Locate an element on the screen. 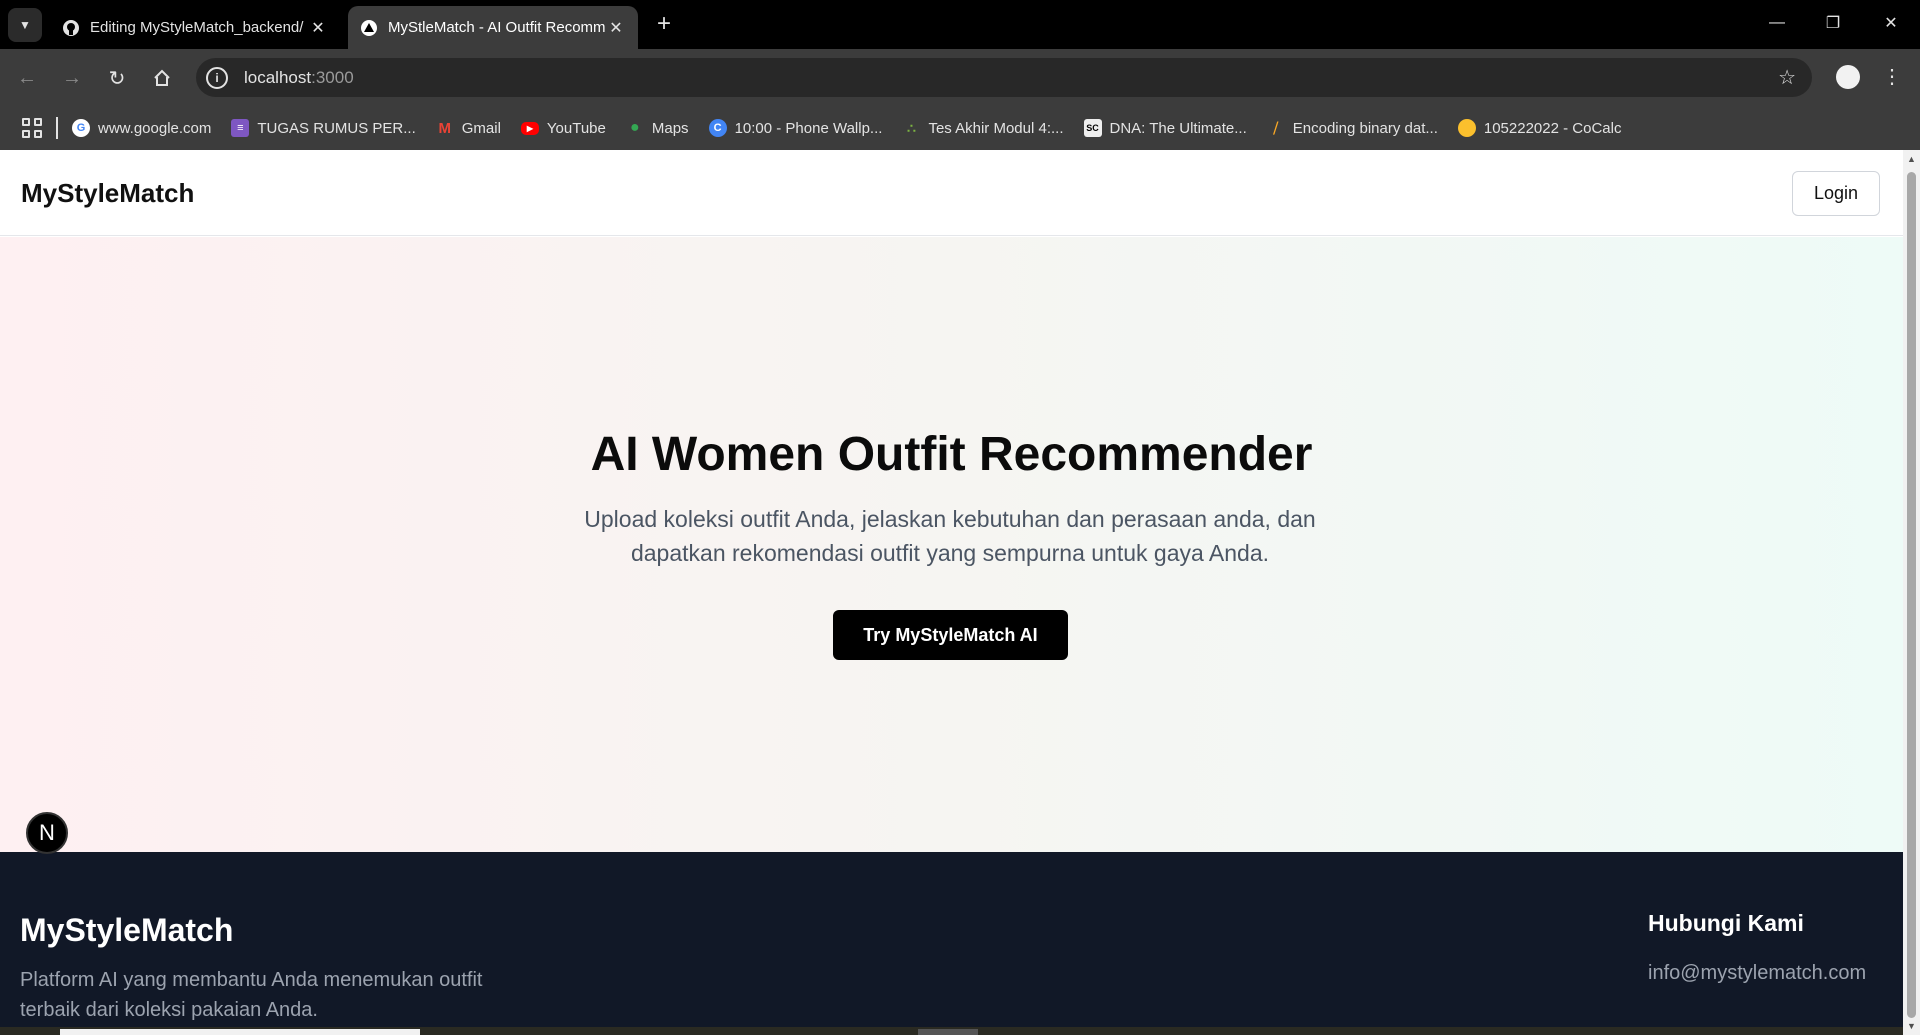  menu-kebab-icon: ⋮ is located at coordinates (1892, 76).